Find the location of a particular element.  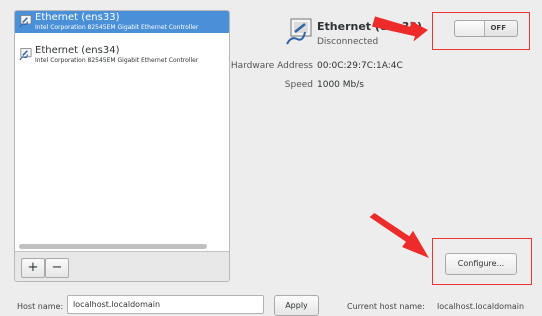

hostname-input is located at coordinates (165, 304).